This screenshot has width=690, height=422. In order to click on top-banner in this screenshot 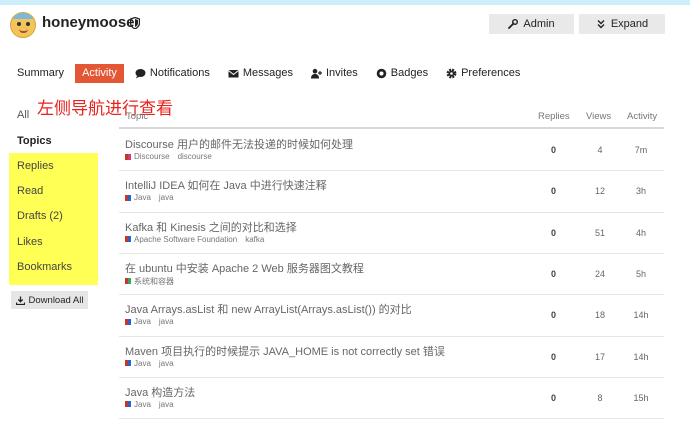, I will do `click(345, 2)`.